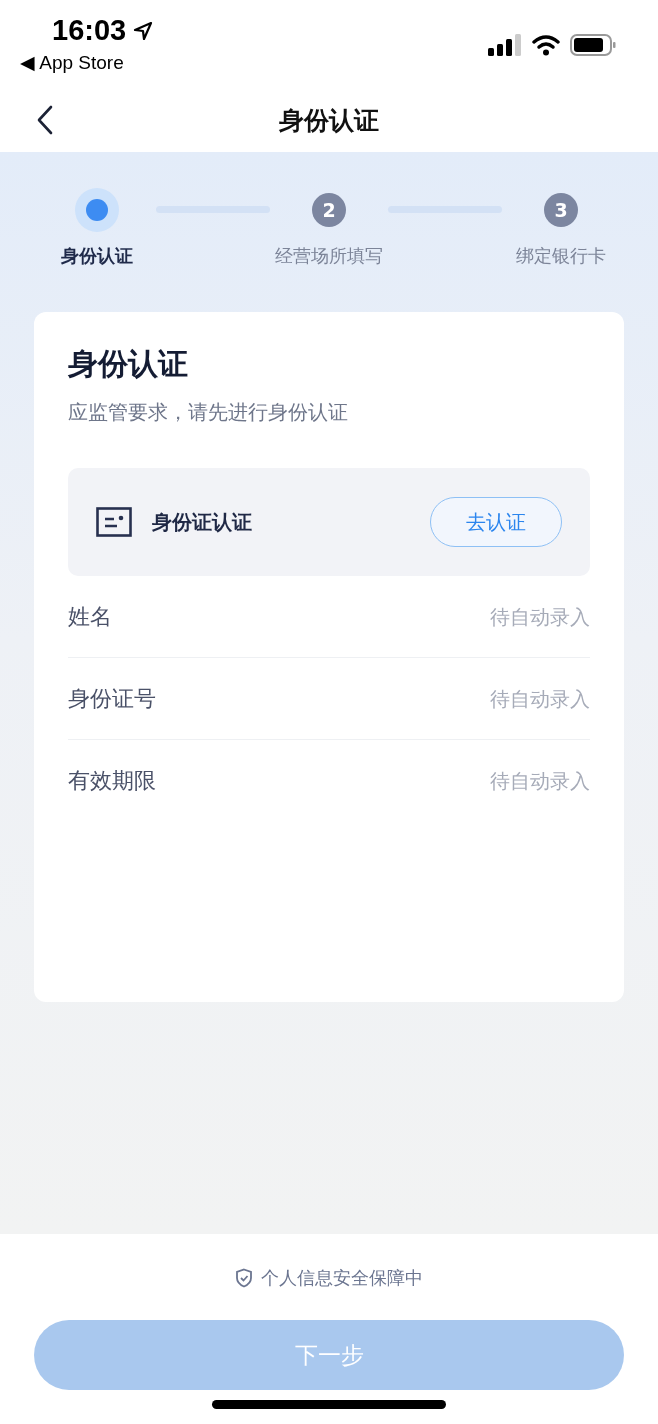 The height and width of the screenshot is (1424, 658). Describe the element at coordinates (97, 256) in the screenshot. I see `step-label: 身份认证` at that location.